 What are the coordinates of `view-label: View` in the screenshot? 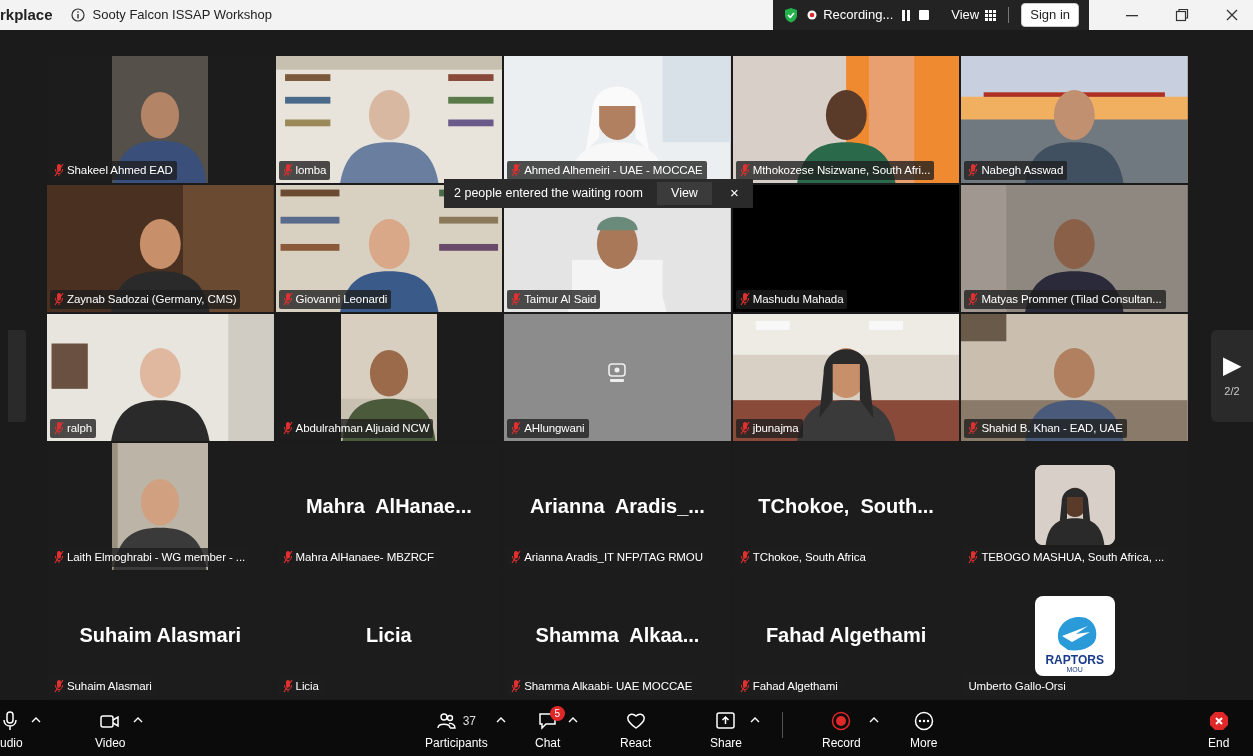 It's located at (965, 15).